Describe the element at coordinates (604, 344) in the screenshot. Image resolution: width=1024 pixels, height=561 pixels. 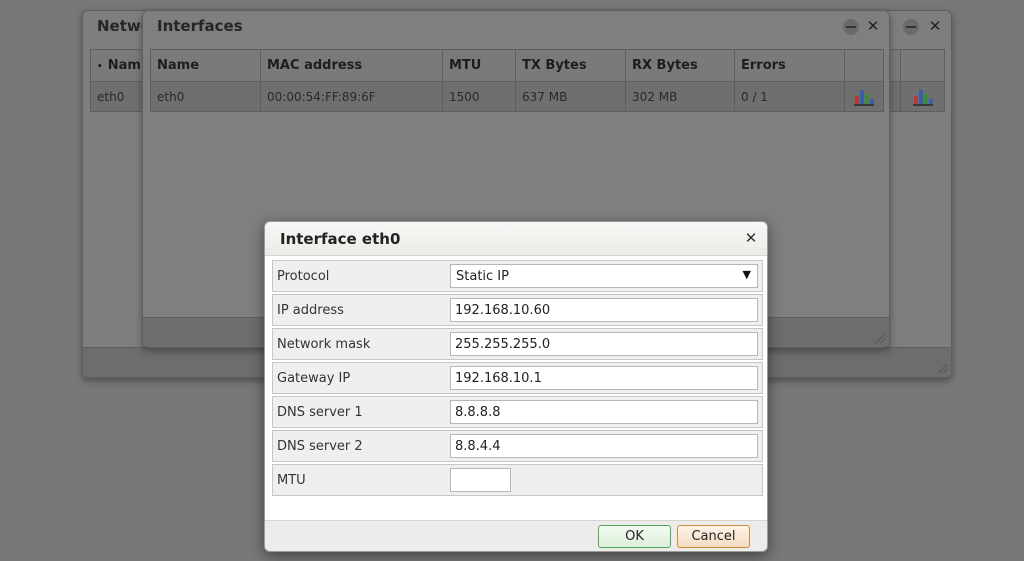
I see `network-mask-input` at that location.